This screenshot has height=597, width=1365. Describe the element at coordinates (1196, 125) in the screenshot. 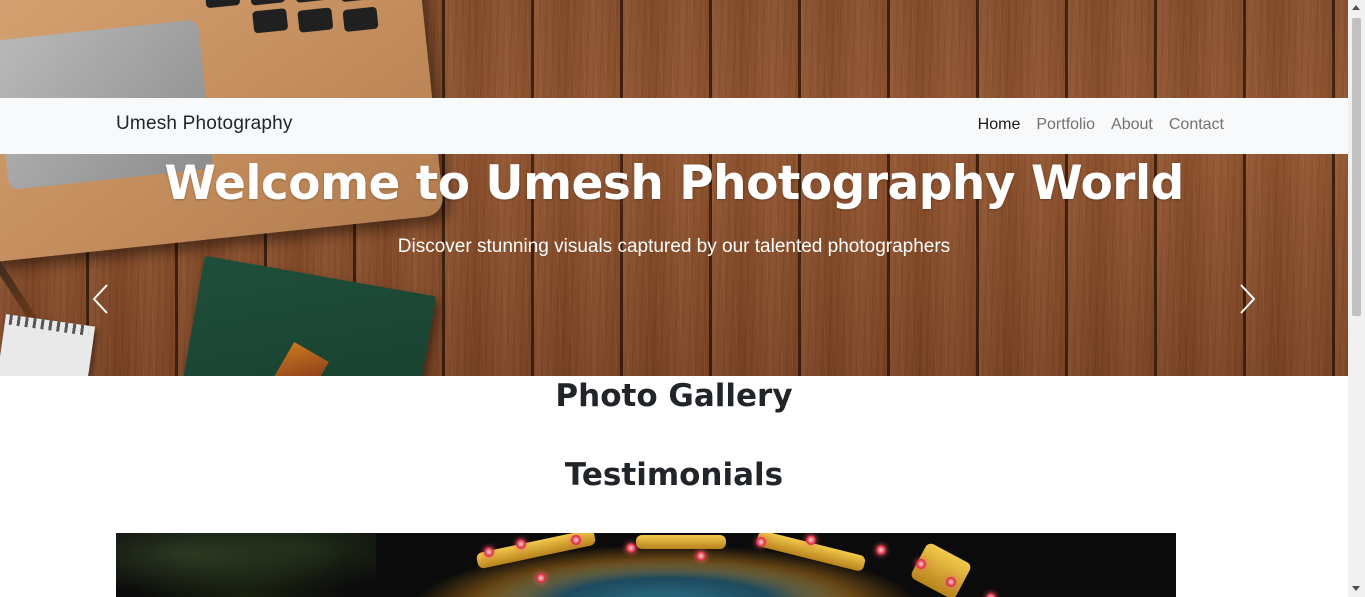

I see `nav-link-contact: Contact` at that location.